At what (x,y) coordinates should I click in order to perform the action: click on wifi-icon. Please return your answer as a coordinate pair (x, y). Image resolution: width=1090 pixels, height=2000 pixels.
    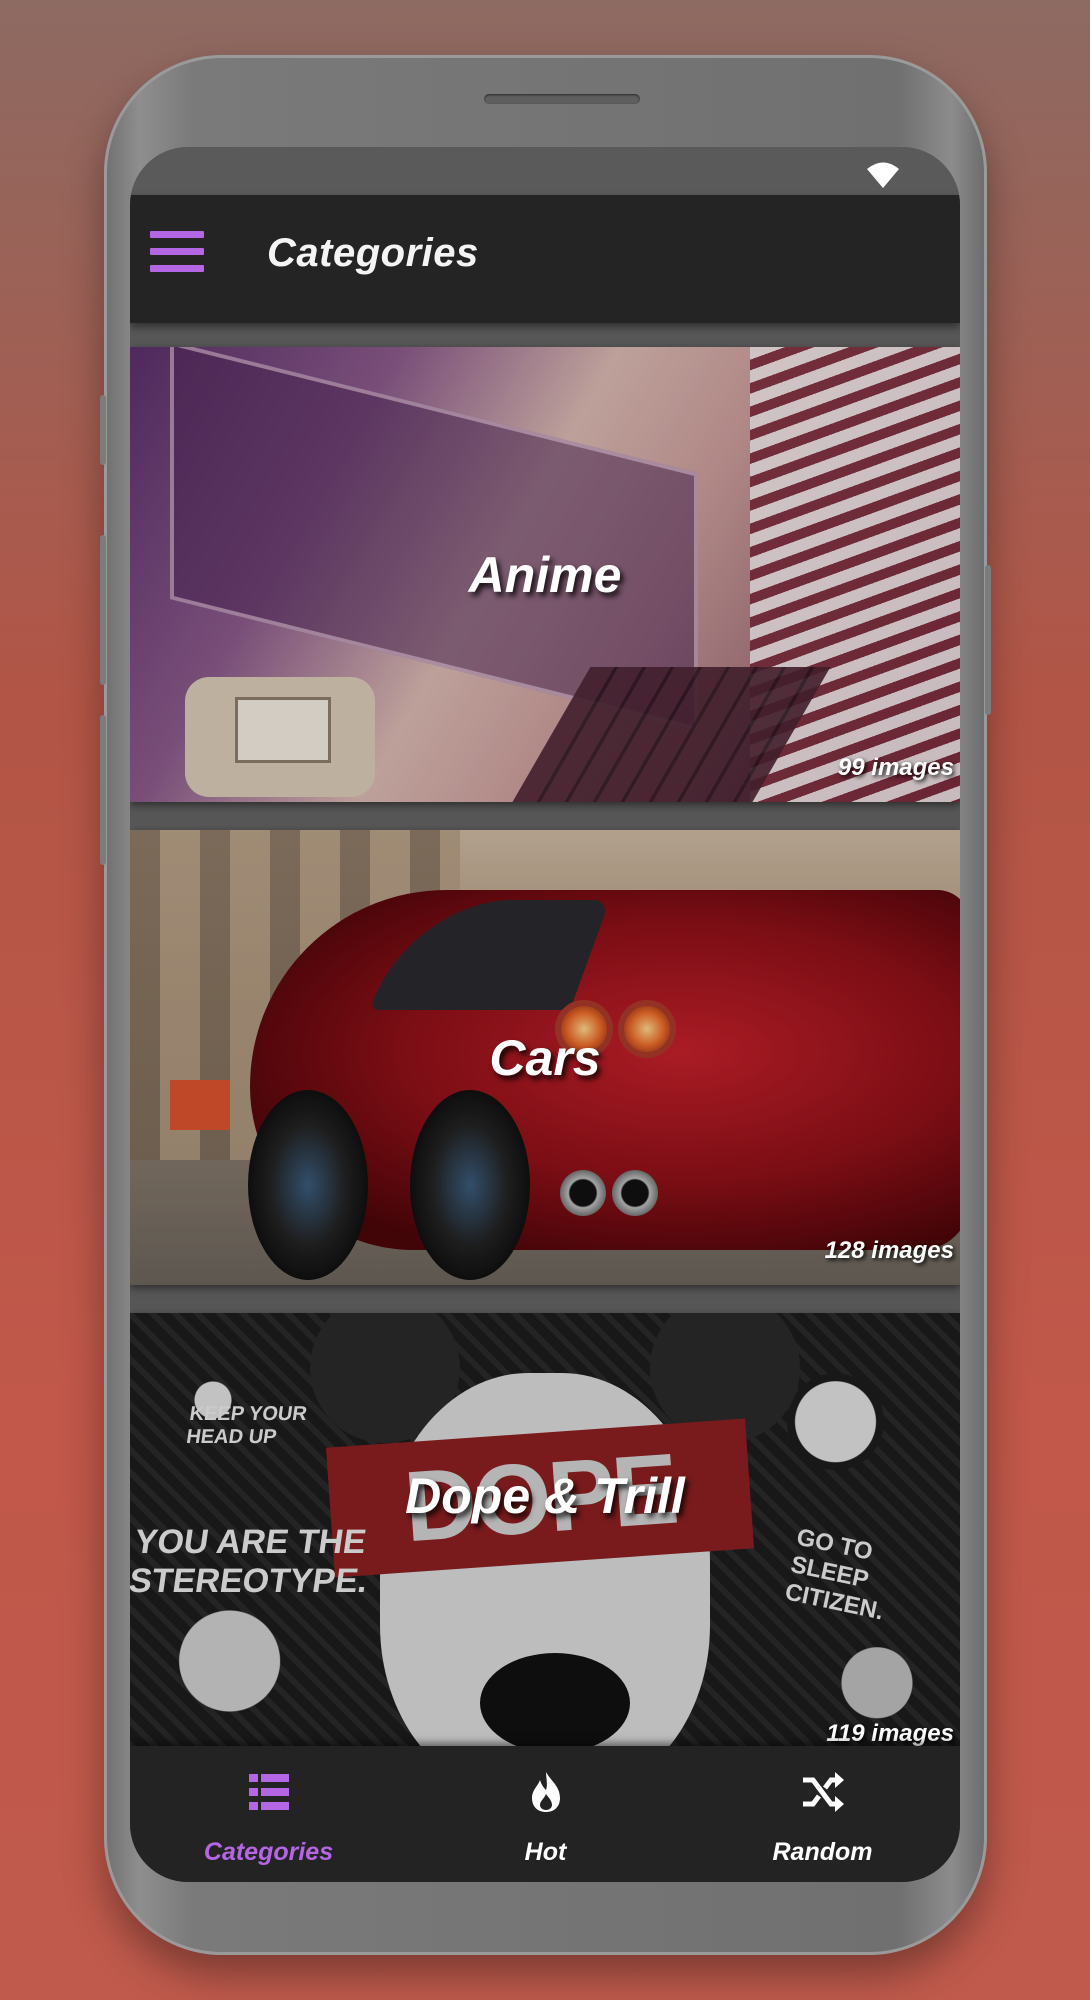
    Looking at the image, I should click on (883, 175).